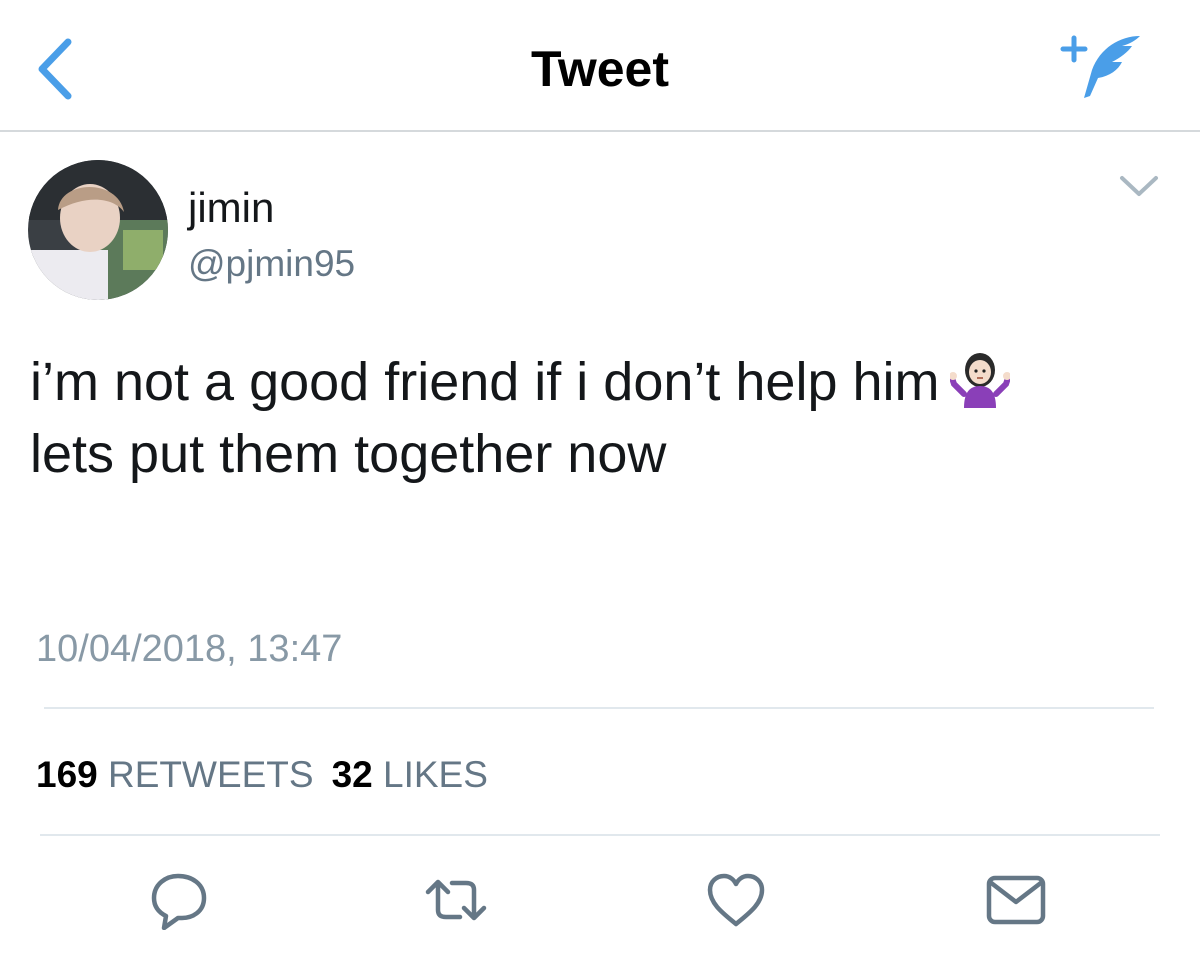 The image size is (1200, 958). I want to click on compose-tweet-button, so click(1102, 66).